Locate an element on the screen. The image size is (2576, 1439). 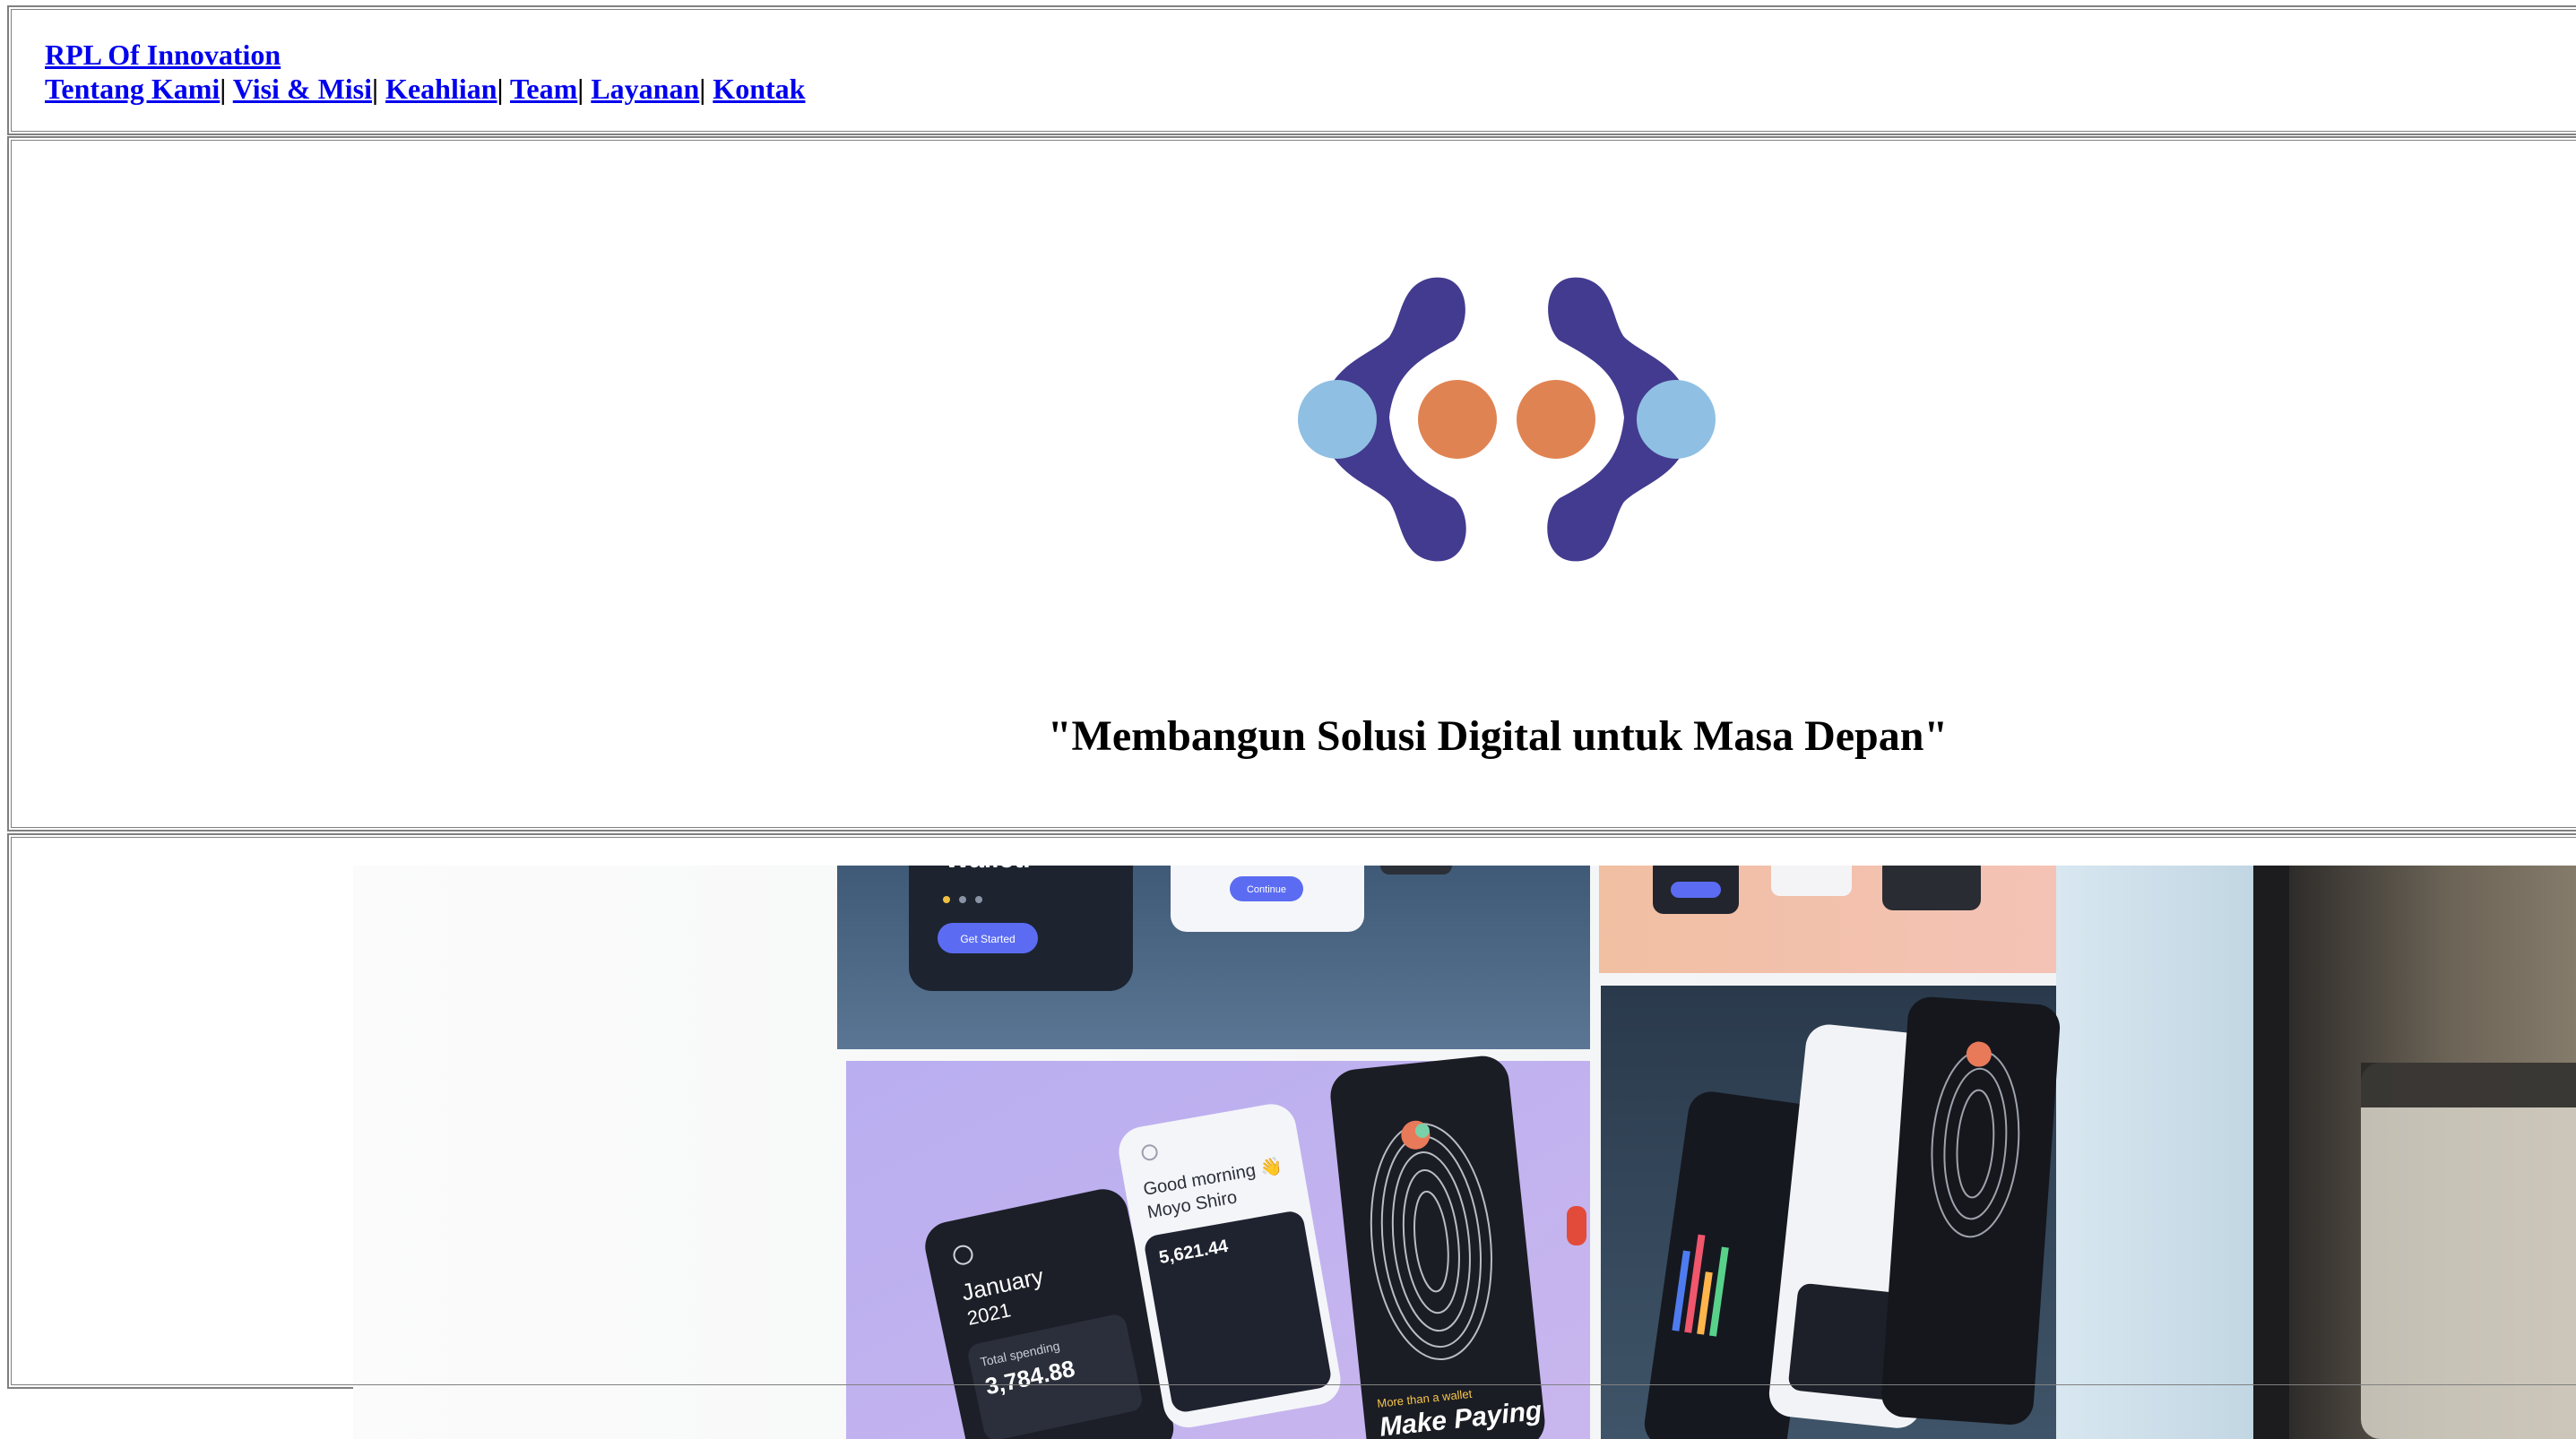
nav-link-kontak: Kontak is located at coordinates (759, 89).